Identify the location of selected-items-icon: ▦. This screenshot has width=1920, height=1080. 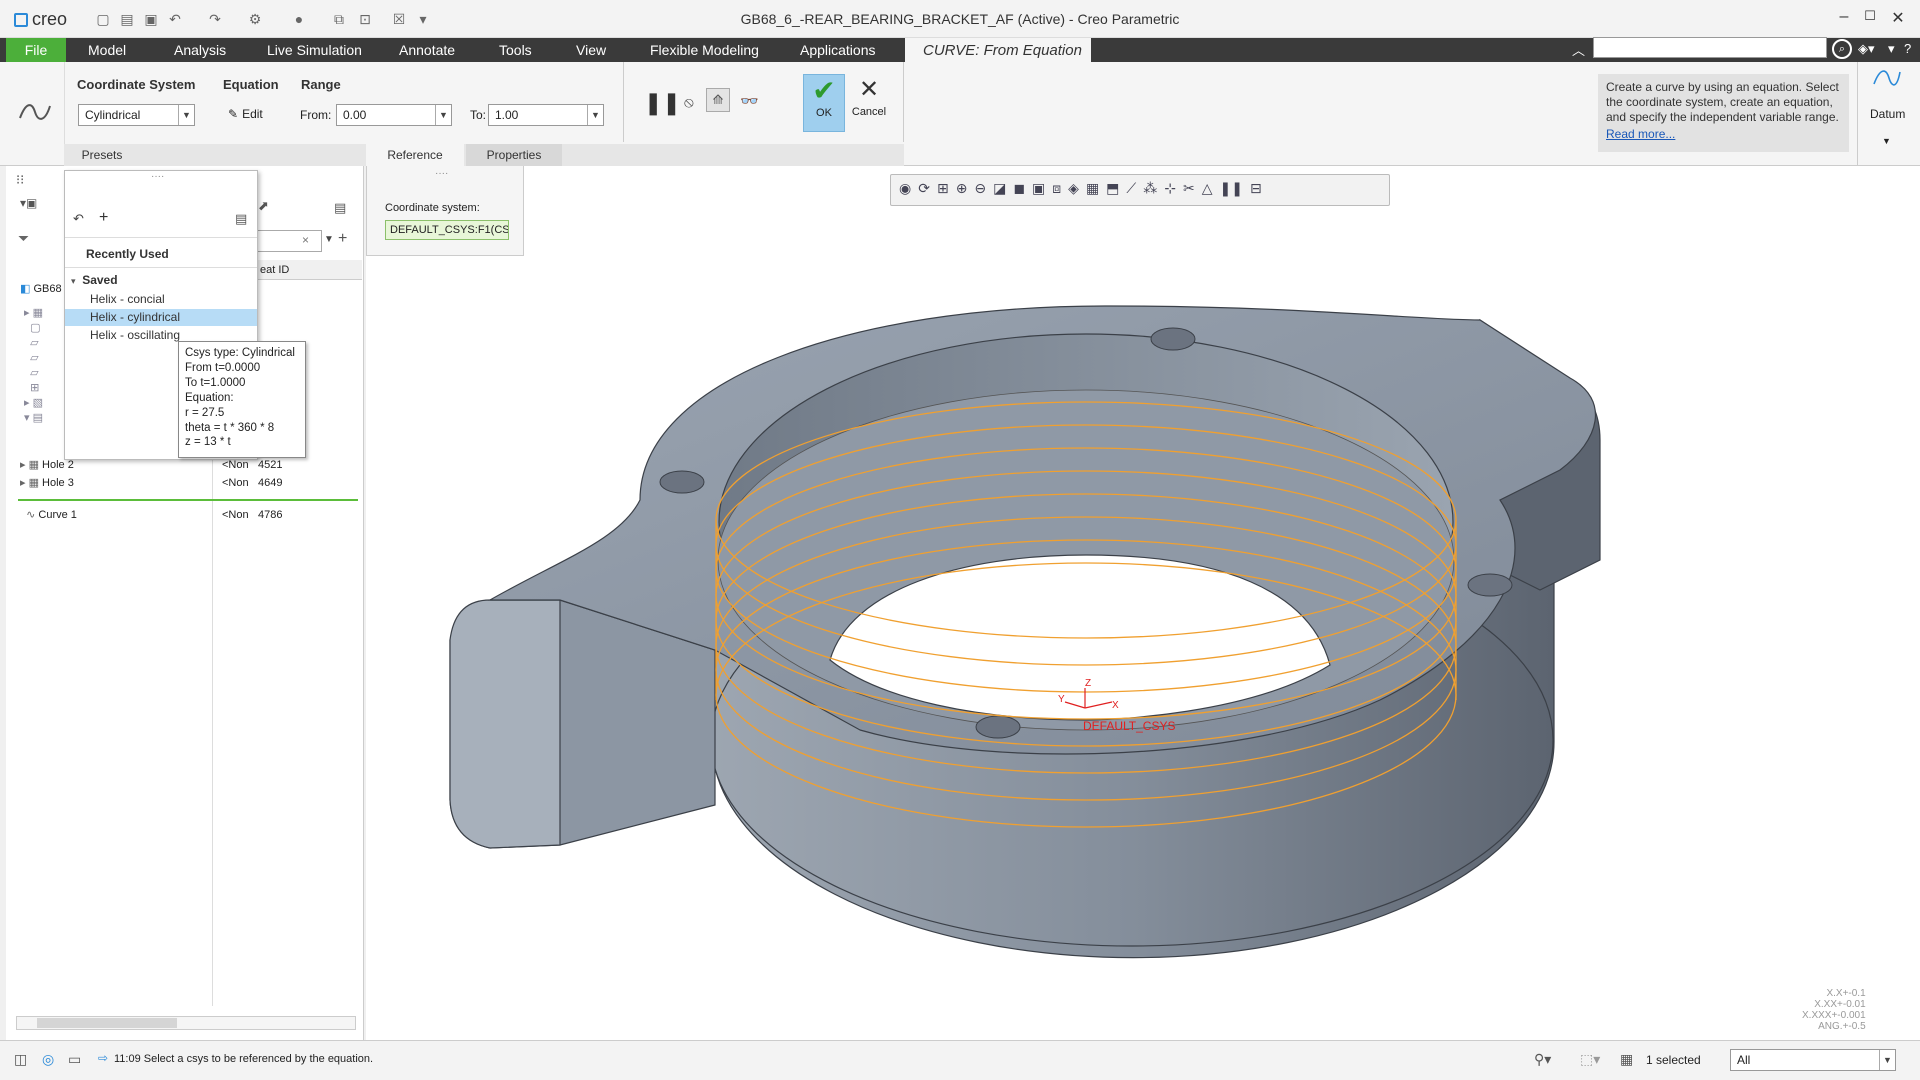
(1626, 1059).